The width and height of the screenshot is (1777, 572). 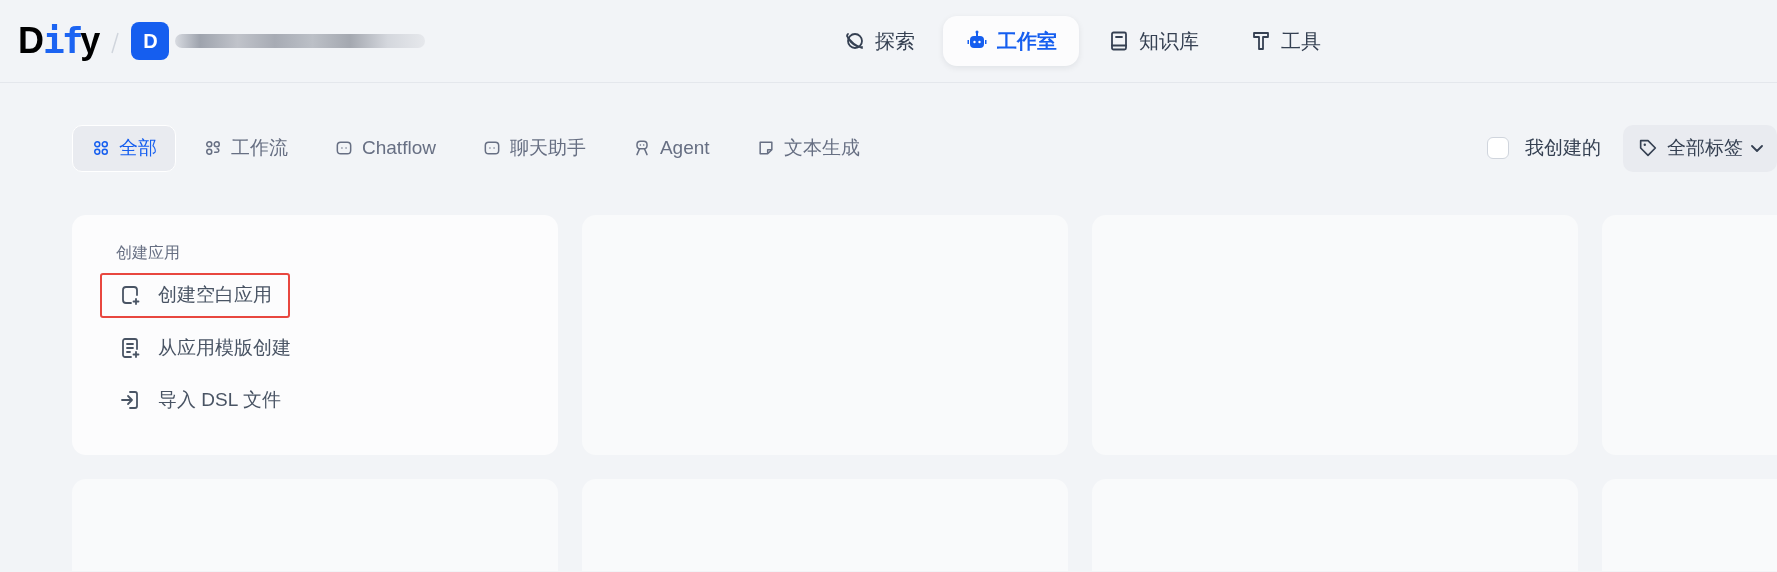 I want to click on nav-tab: 工作室, so click(x=1011, y=41).